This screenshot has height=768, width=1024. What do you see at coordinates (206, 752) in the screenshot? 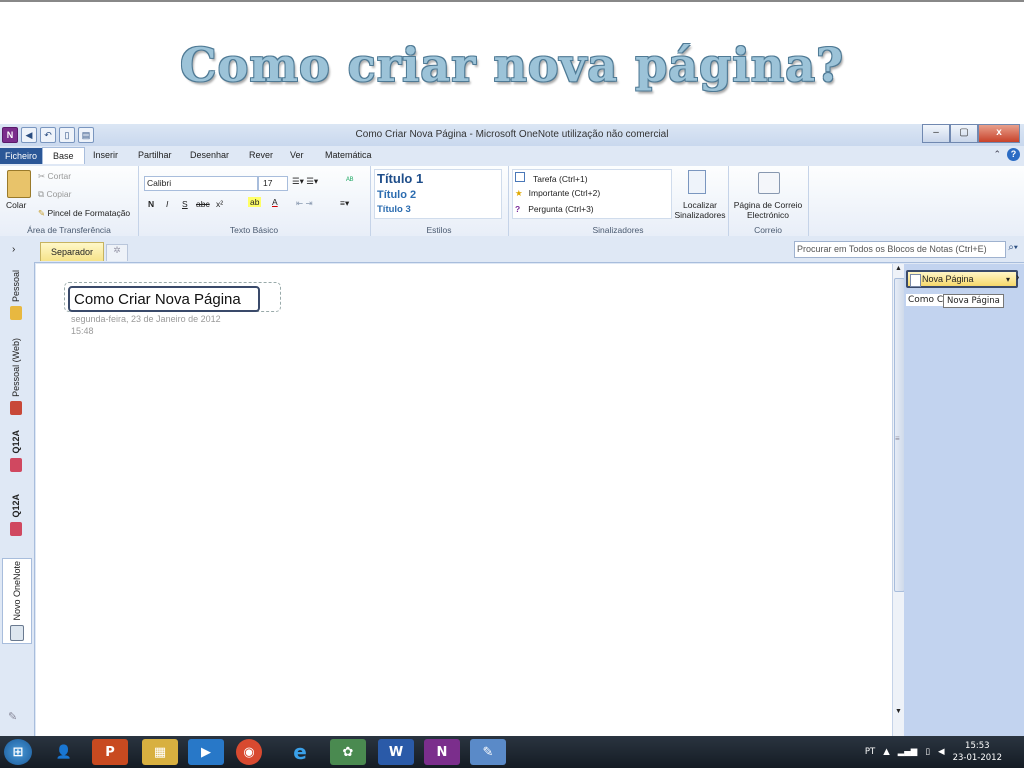
I see `media-player-icon: ▶` at bounding box center [206, 752].